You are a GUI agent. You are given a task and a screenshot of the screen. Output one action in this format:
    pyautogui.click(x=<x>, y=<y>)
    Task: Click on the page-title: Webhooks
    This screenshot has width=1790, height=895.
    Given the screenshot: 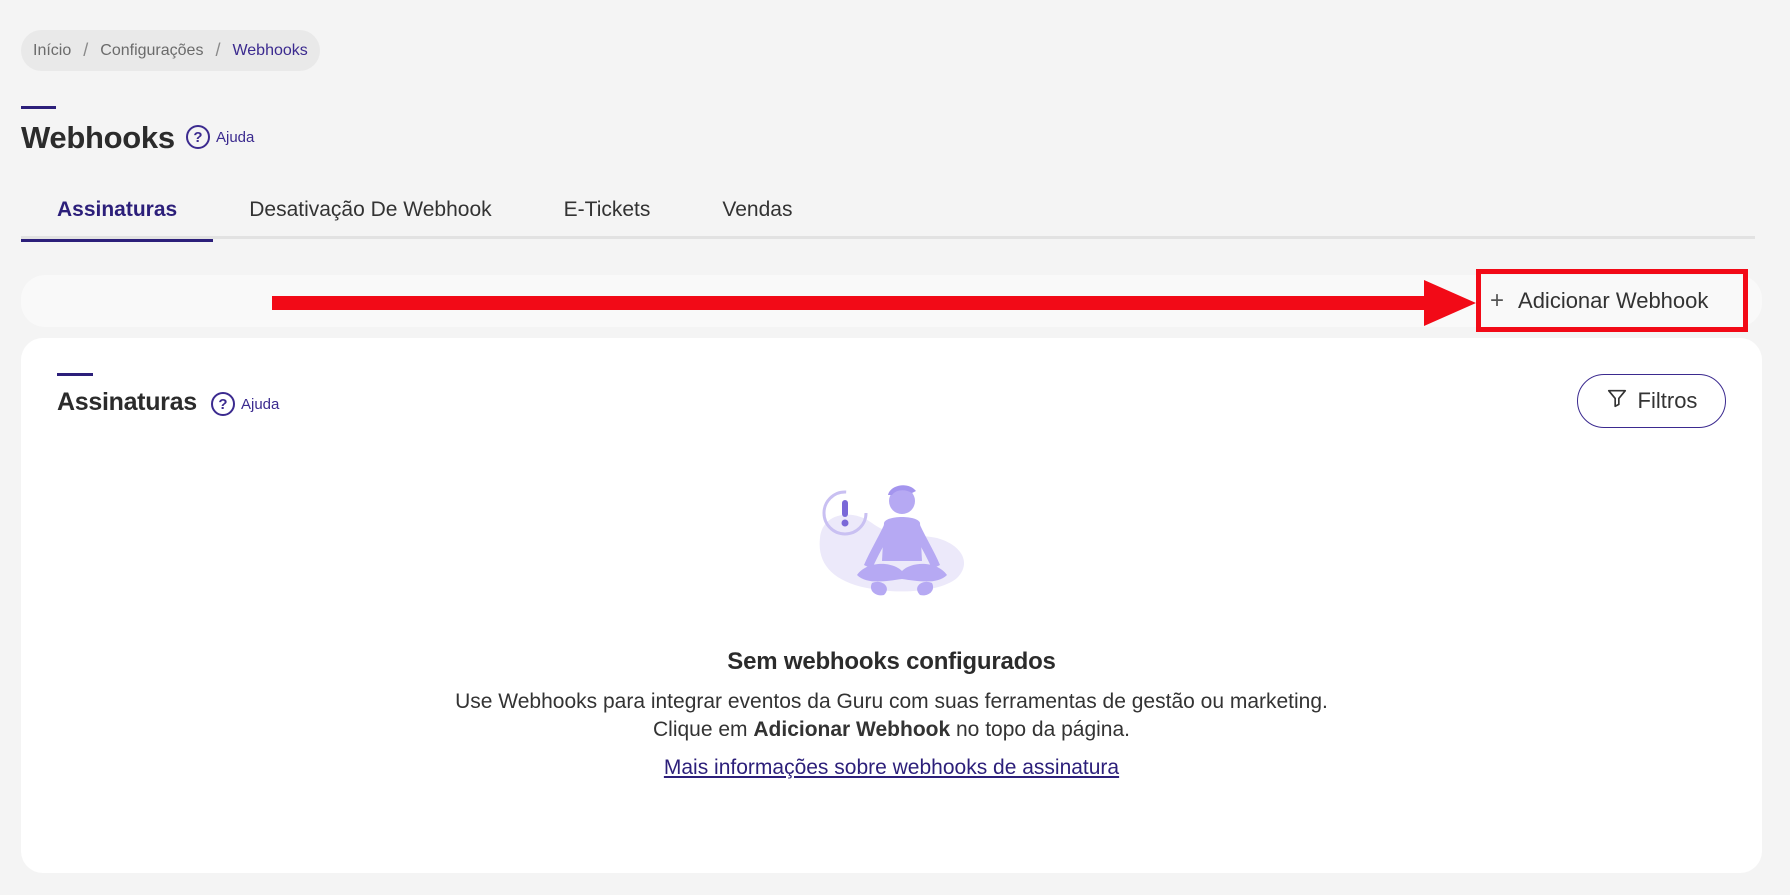 What is the action you would take?
    pyautogui.click(x=98, y=137)
    